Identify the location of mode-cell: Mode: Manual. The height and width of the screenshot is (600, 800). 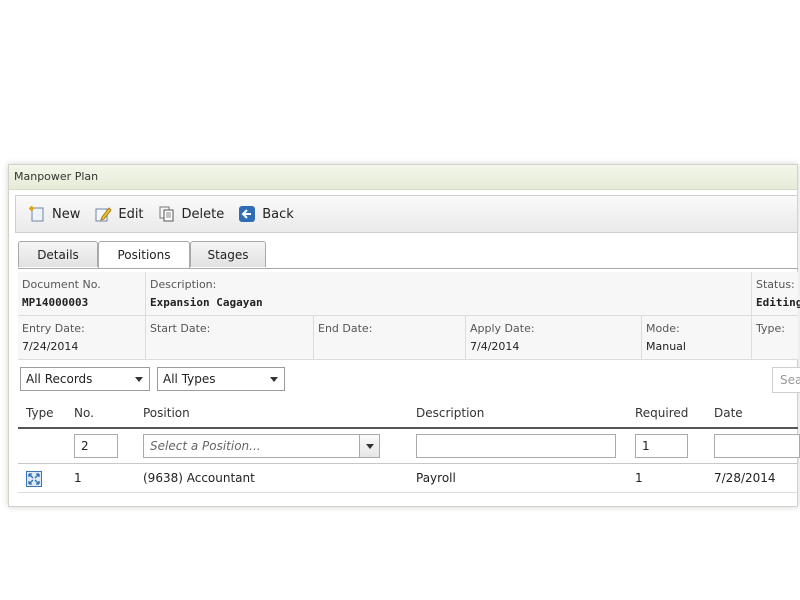
(697, 337).